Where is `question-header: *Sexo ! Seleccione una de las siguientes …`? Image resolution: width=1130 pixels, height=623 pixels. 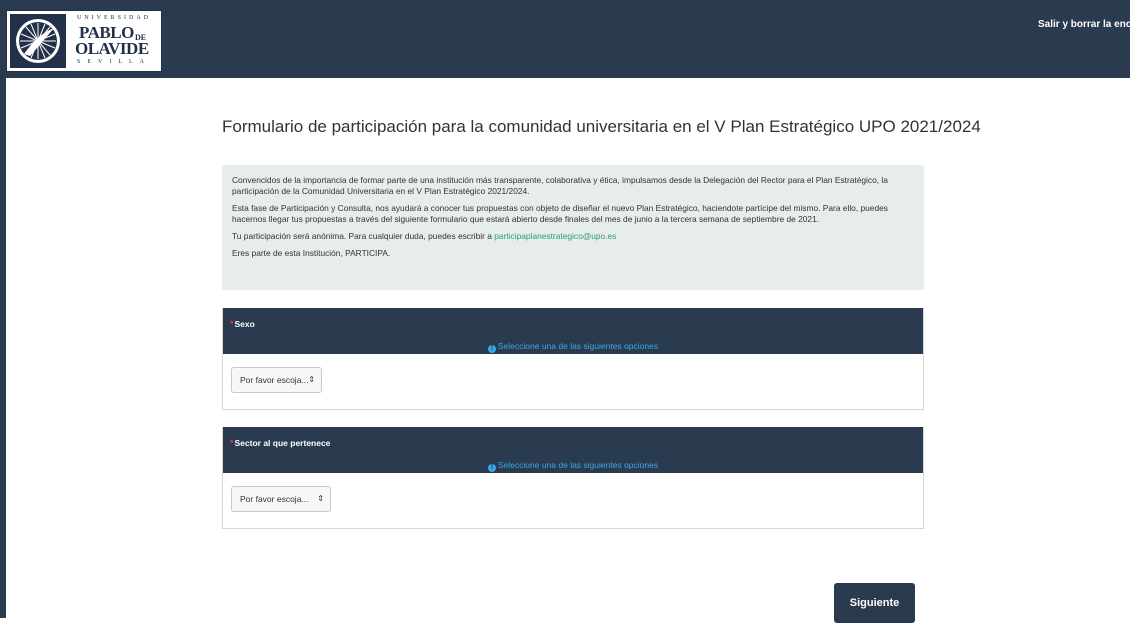
question-header: *Sexo ! Seleccione una de las siguientes … is located at coordinates (573, 331).